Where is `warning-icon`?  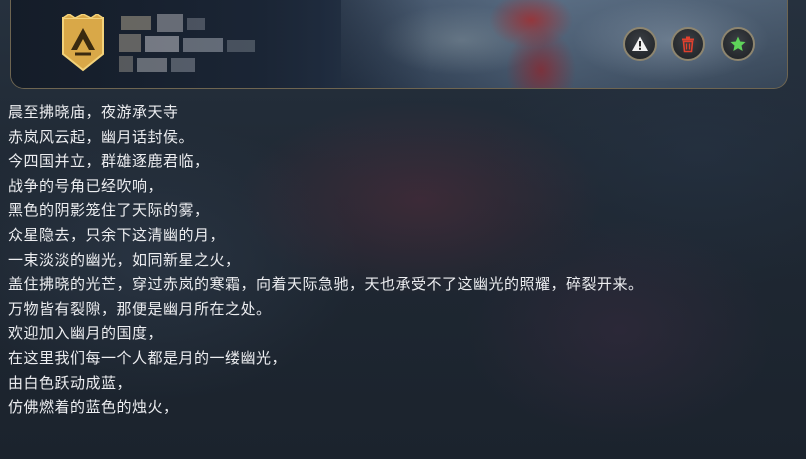 warning-icon is located at coordinates (640, 43).